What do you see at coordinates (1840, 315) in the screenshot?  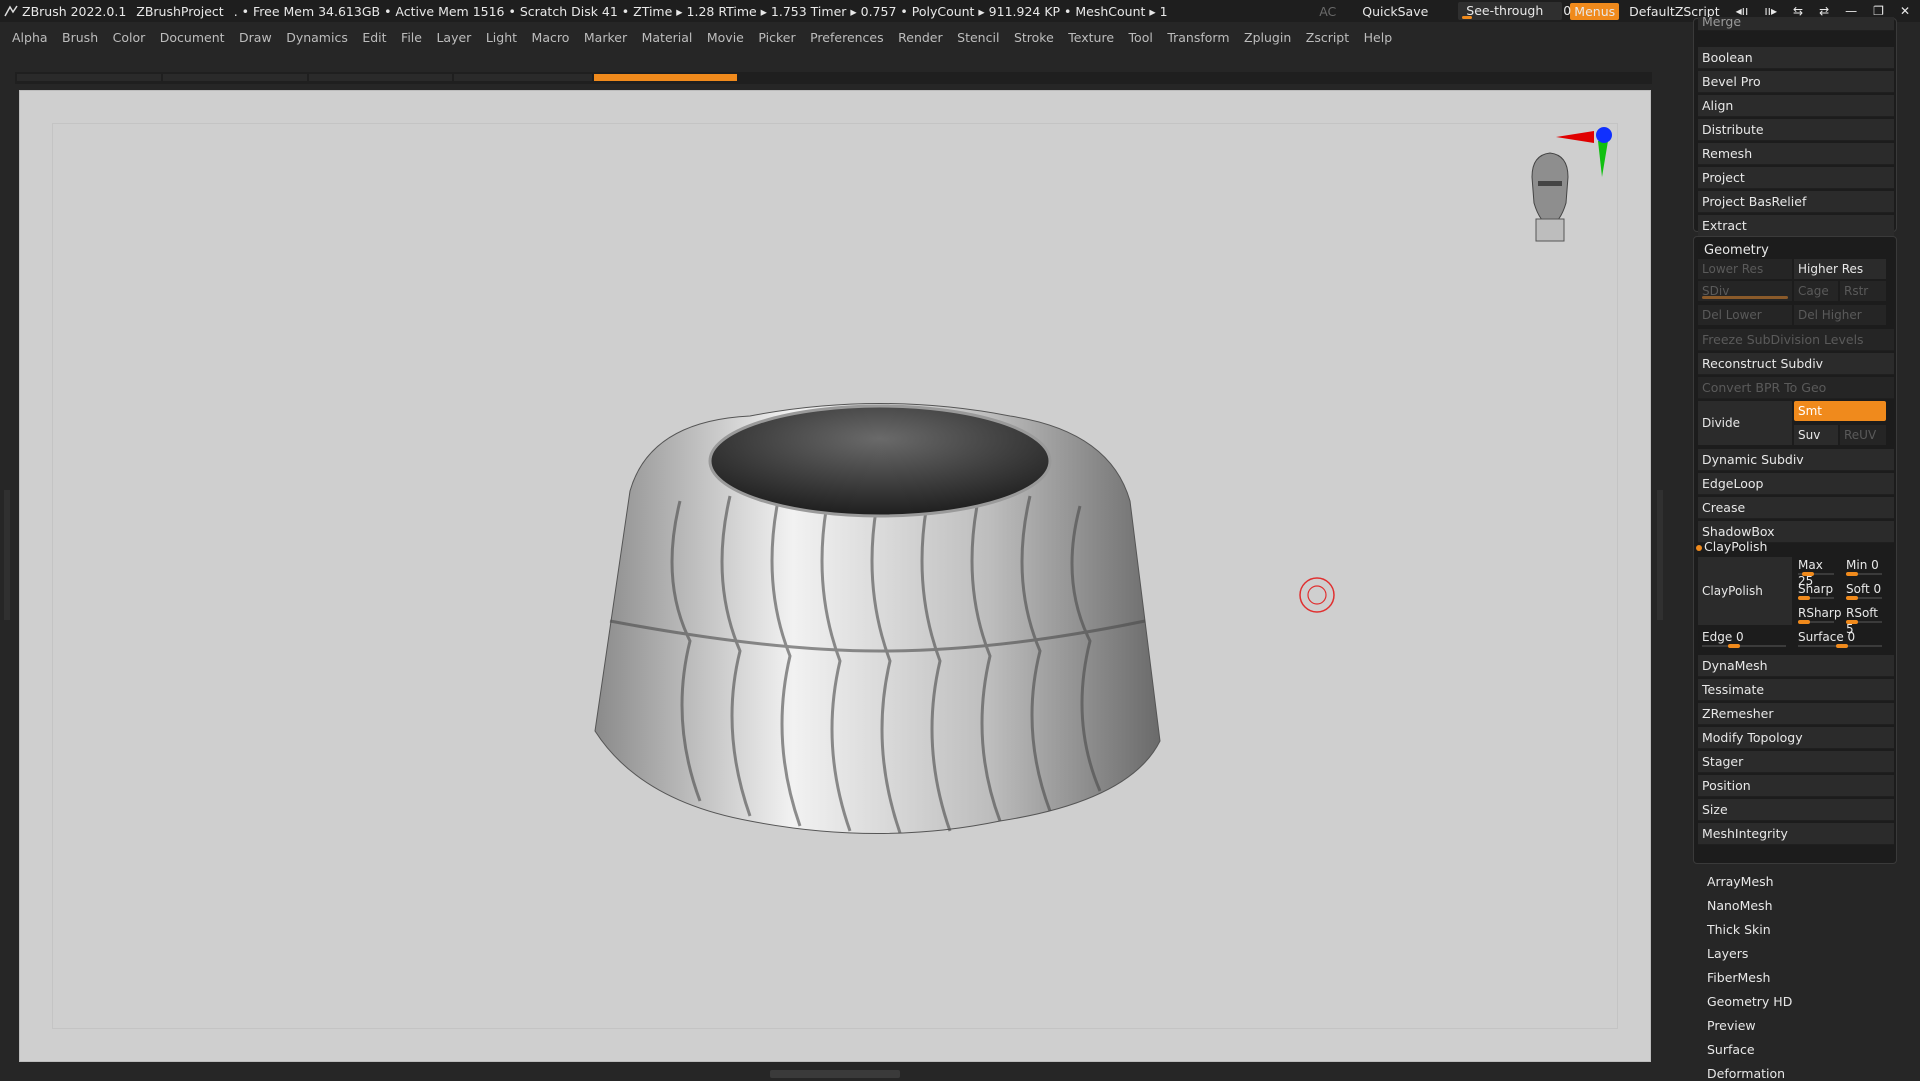 I see `del-higher-button: Del Higher` at bounding box center [1840, 315].